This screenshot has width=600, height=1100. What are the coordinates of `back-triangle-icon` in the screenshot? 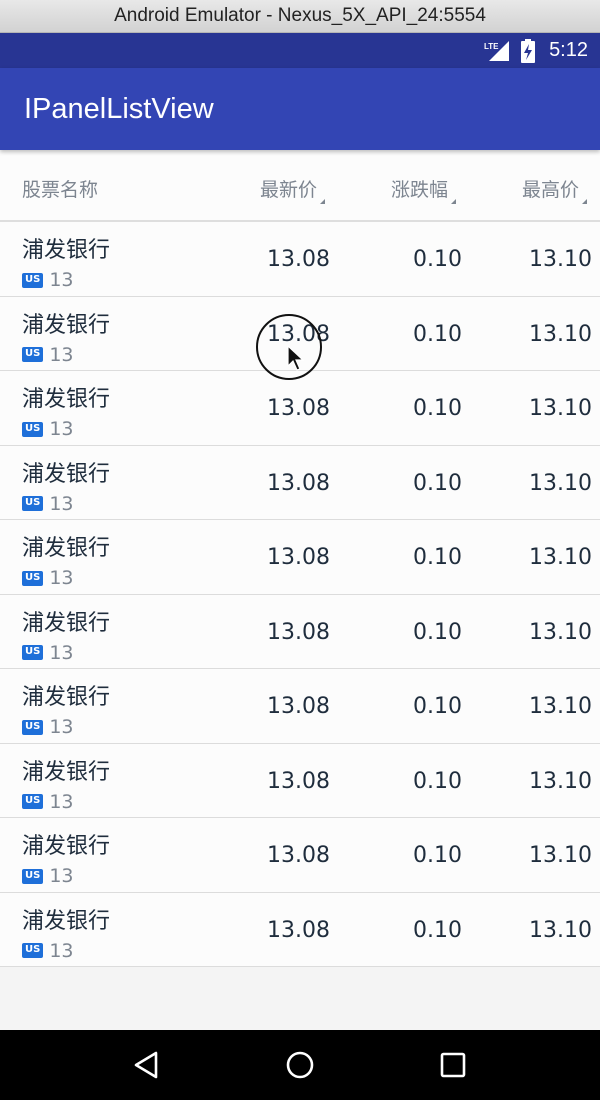 It's located at (147, 1065).